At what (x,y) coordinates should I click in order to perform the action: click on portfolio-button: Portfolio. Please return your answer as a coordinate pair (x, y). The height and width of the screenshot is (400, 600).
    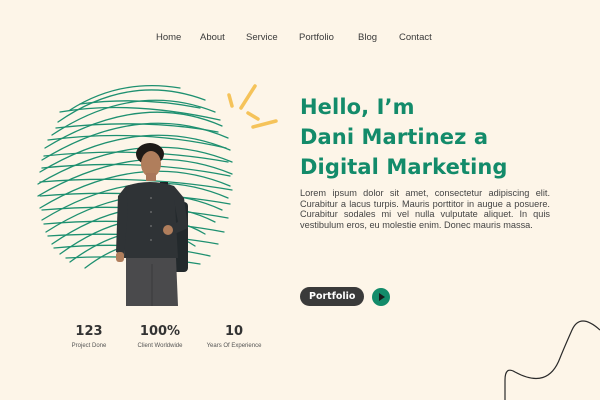
    Looking at the image, I should click on (332, 296).